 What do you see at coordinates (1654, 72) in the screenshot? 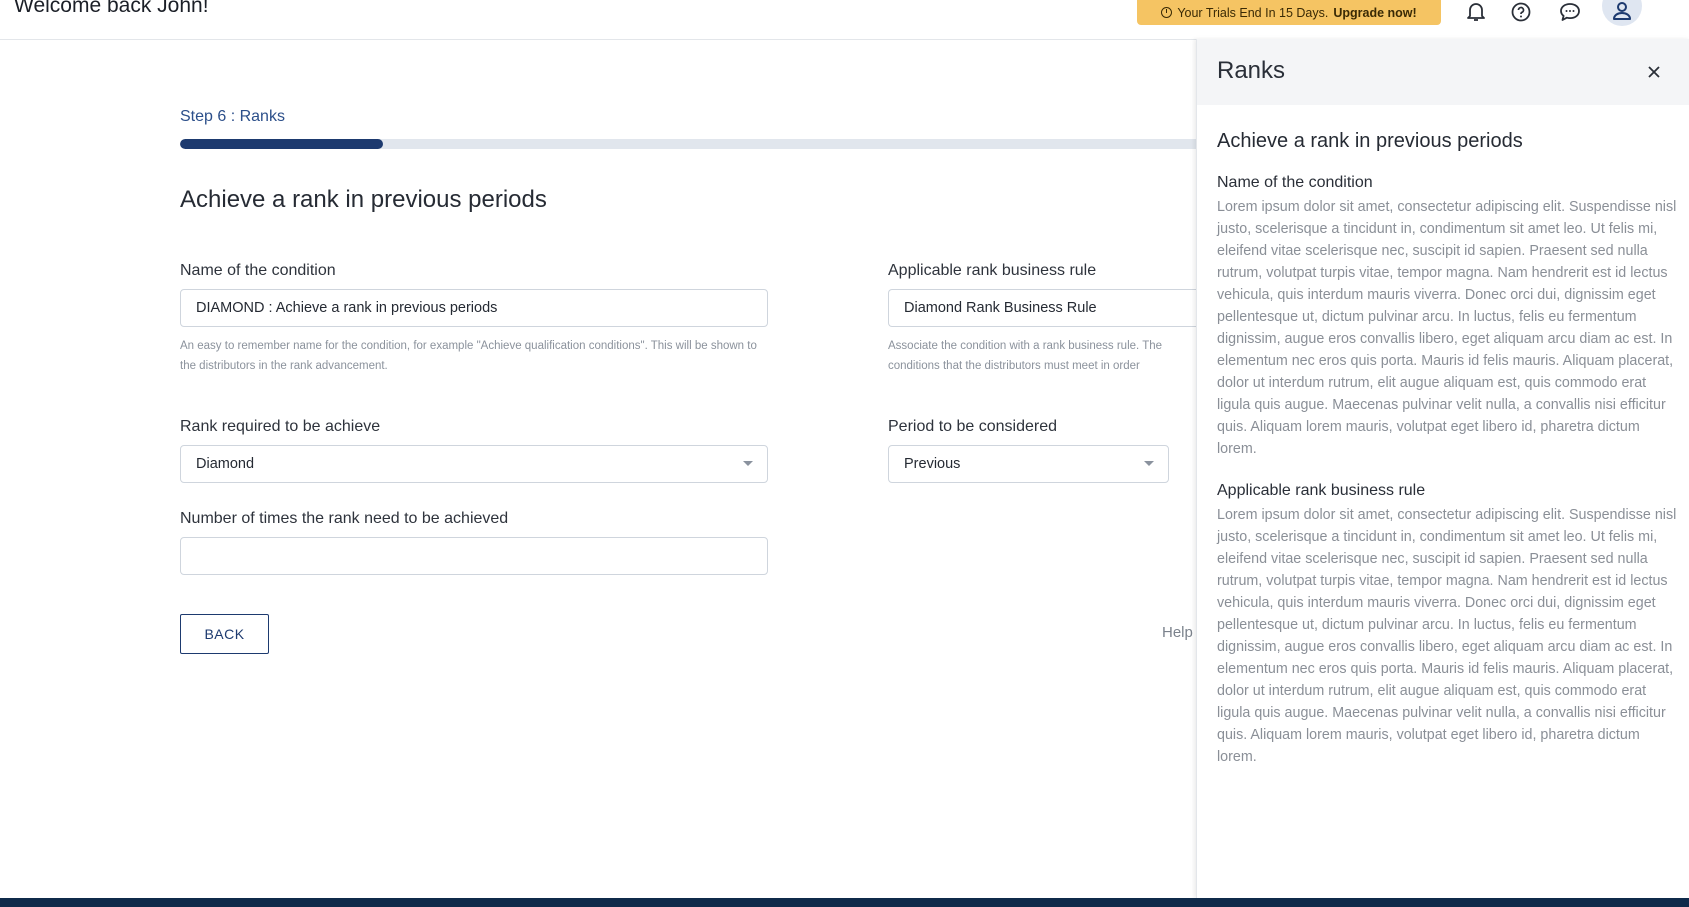
I see `close-icon` at bounding box center [1654, 72].